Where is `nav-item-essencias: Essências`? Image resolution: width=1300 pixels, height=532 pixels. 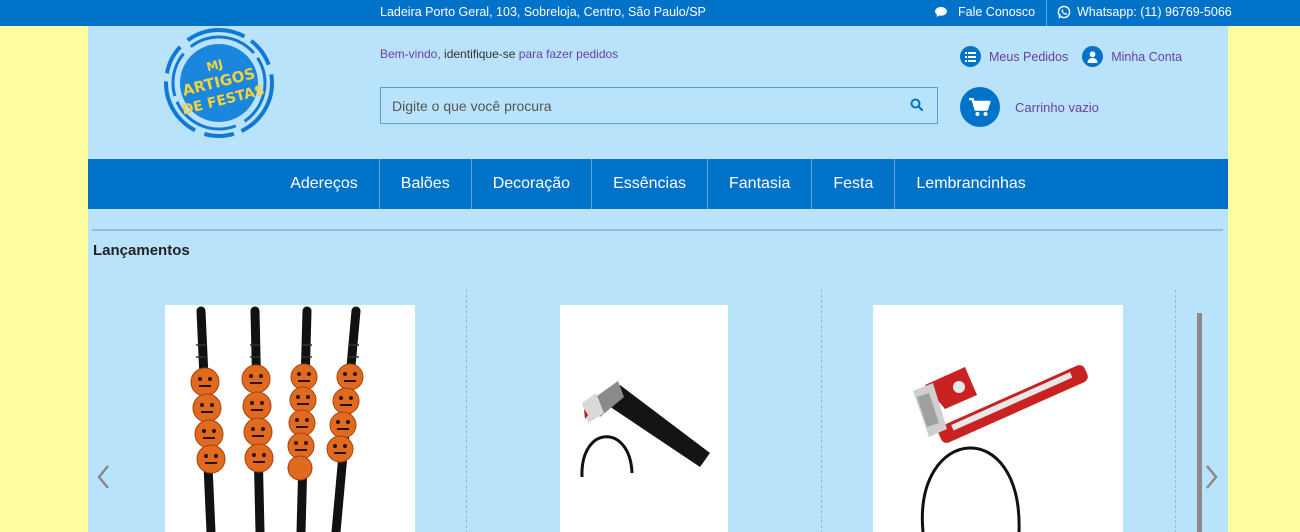
nav-item-essencias: Essências is located at coordinates (649, 184).